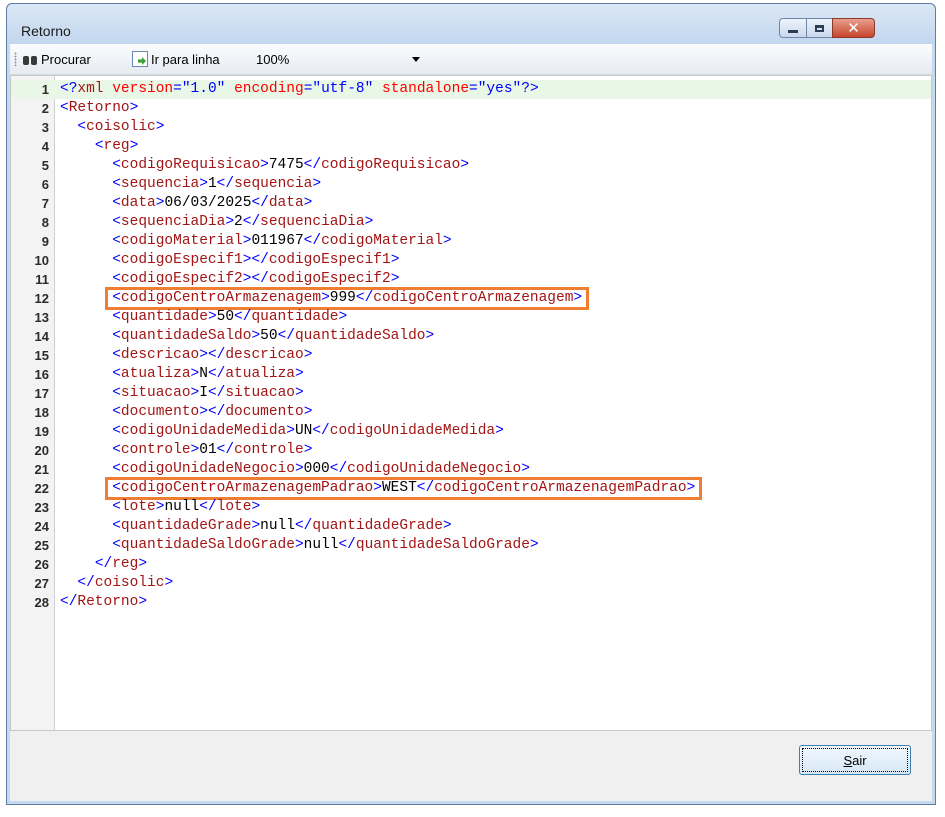 This screenshot has height=817, width=945. What do you see at coordinates (471, 355) in the screenshot?
I see `code-line: 15 <descricao></descricao>` at bounding box center [471, 355].